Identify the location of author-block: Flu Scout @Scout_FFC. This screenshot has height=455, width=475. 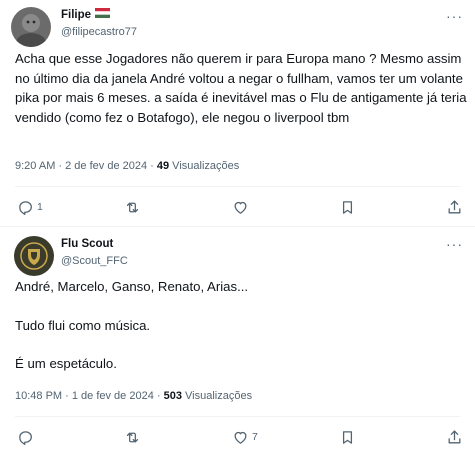
(94, 252).